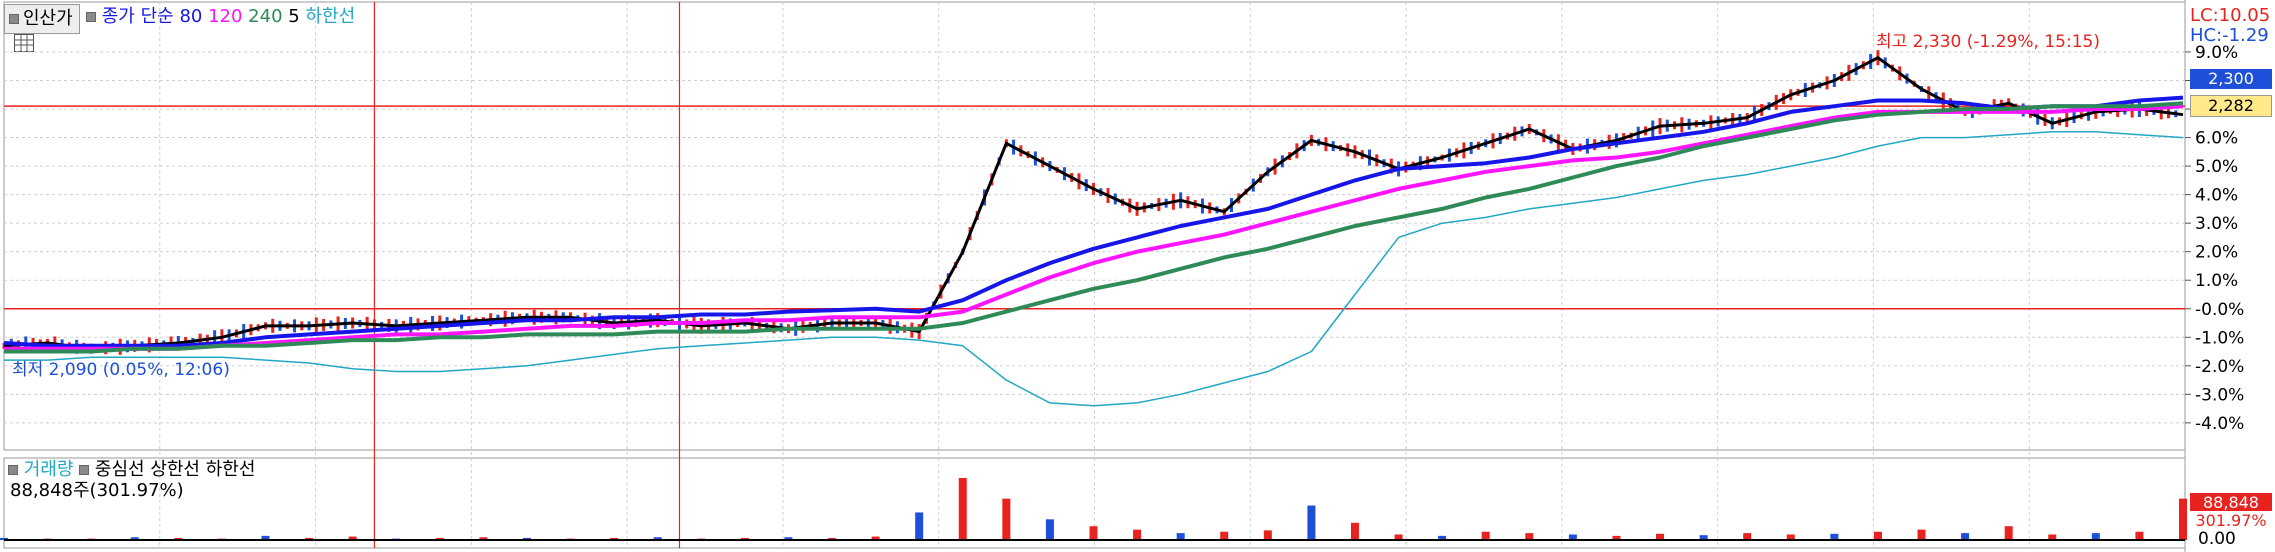 The height and width of the screenshot is (552, 2275). What do you see at coordinates (1093, 509) in the screenshot?
I see `volume-bars` at bounding box center [1093, 509].